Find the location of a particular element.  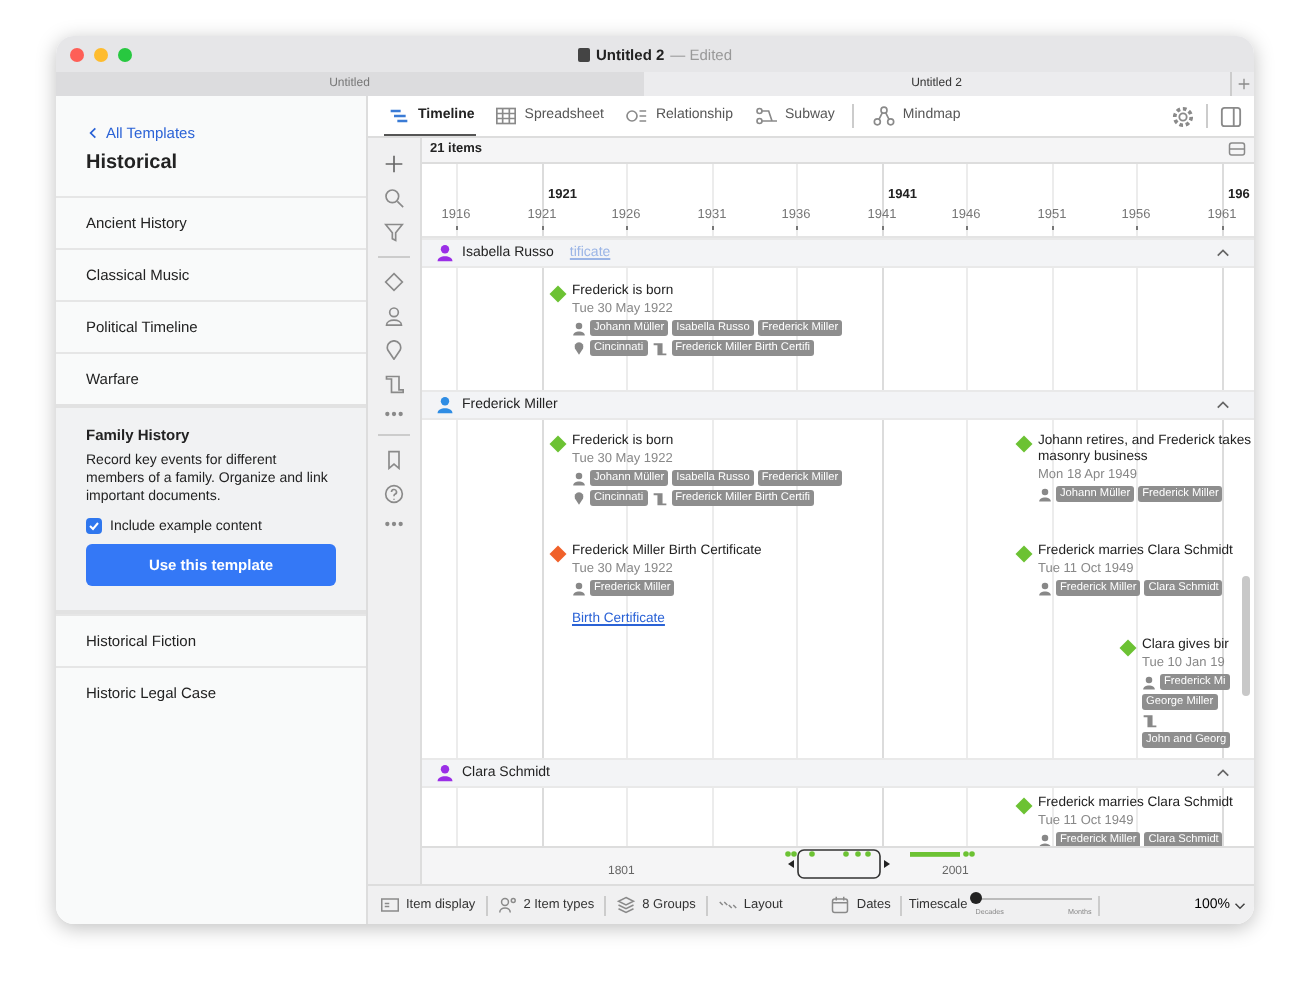

collapse-icon is located at coordinates (1237, 149).